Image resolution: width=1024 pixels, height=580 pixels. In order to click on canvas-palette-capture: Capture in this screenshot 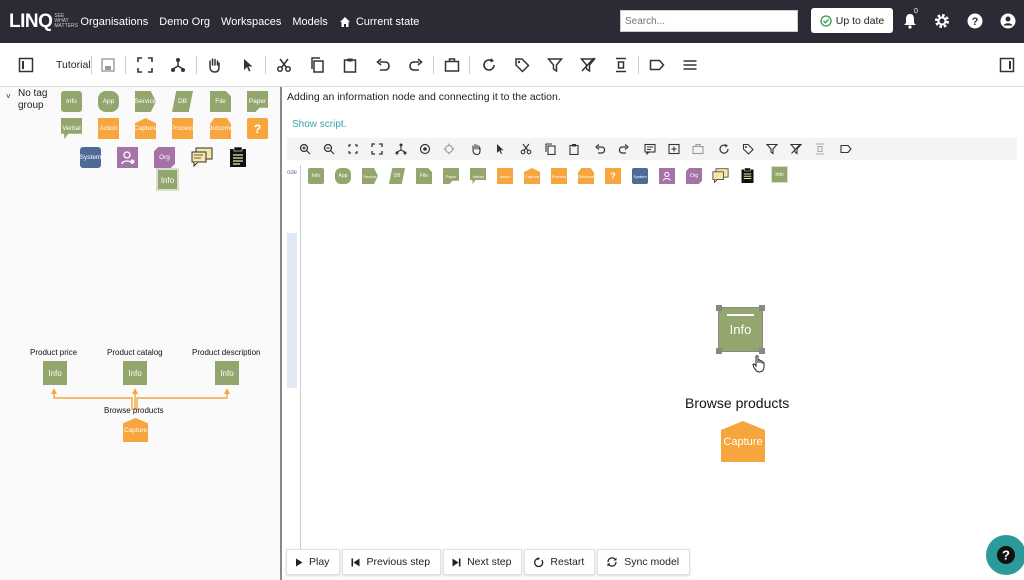, I will do `click(532, 176)`.